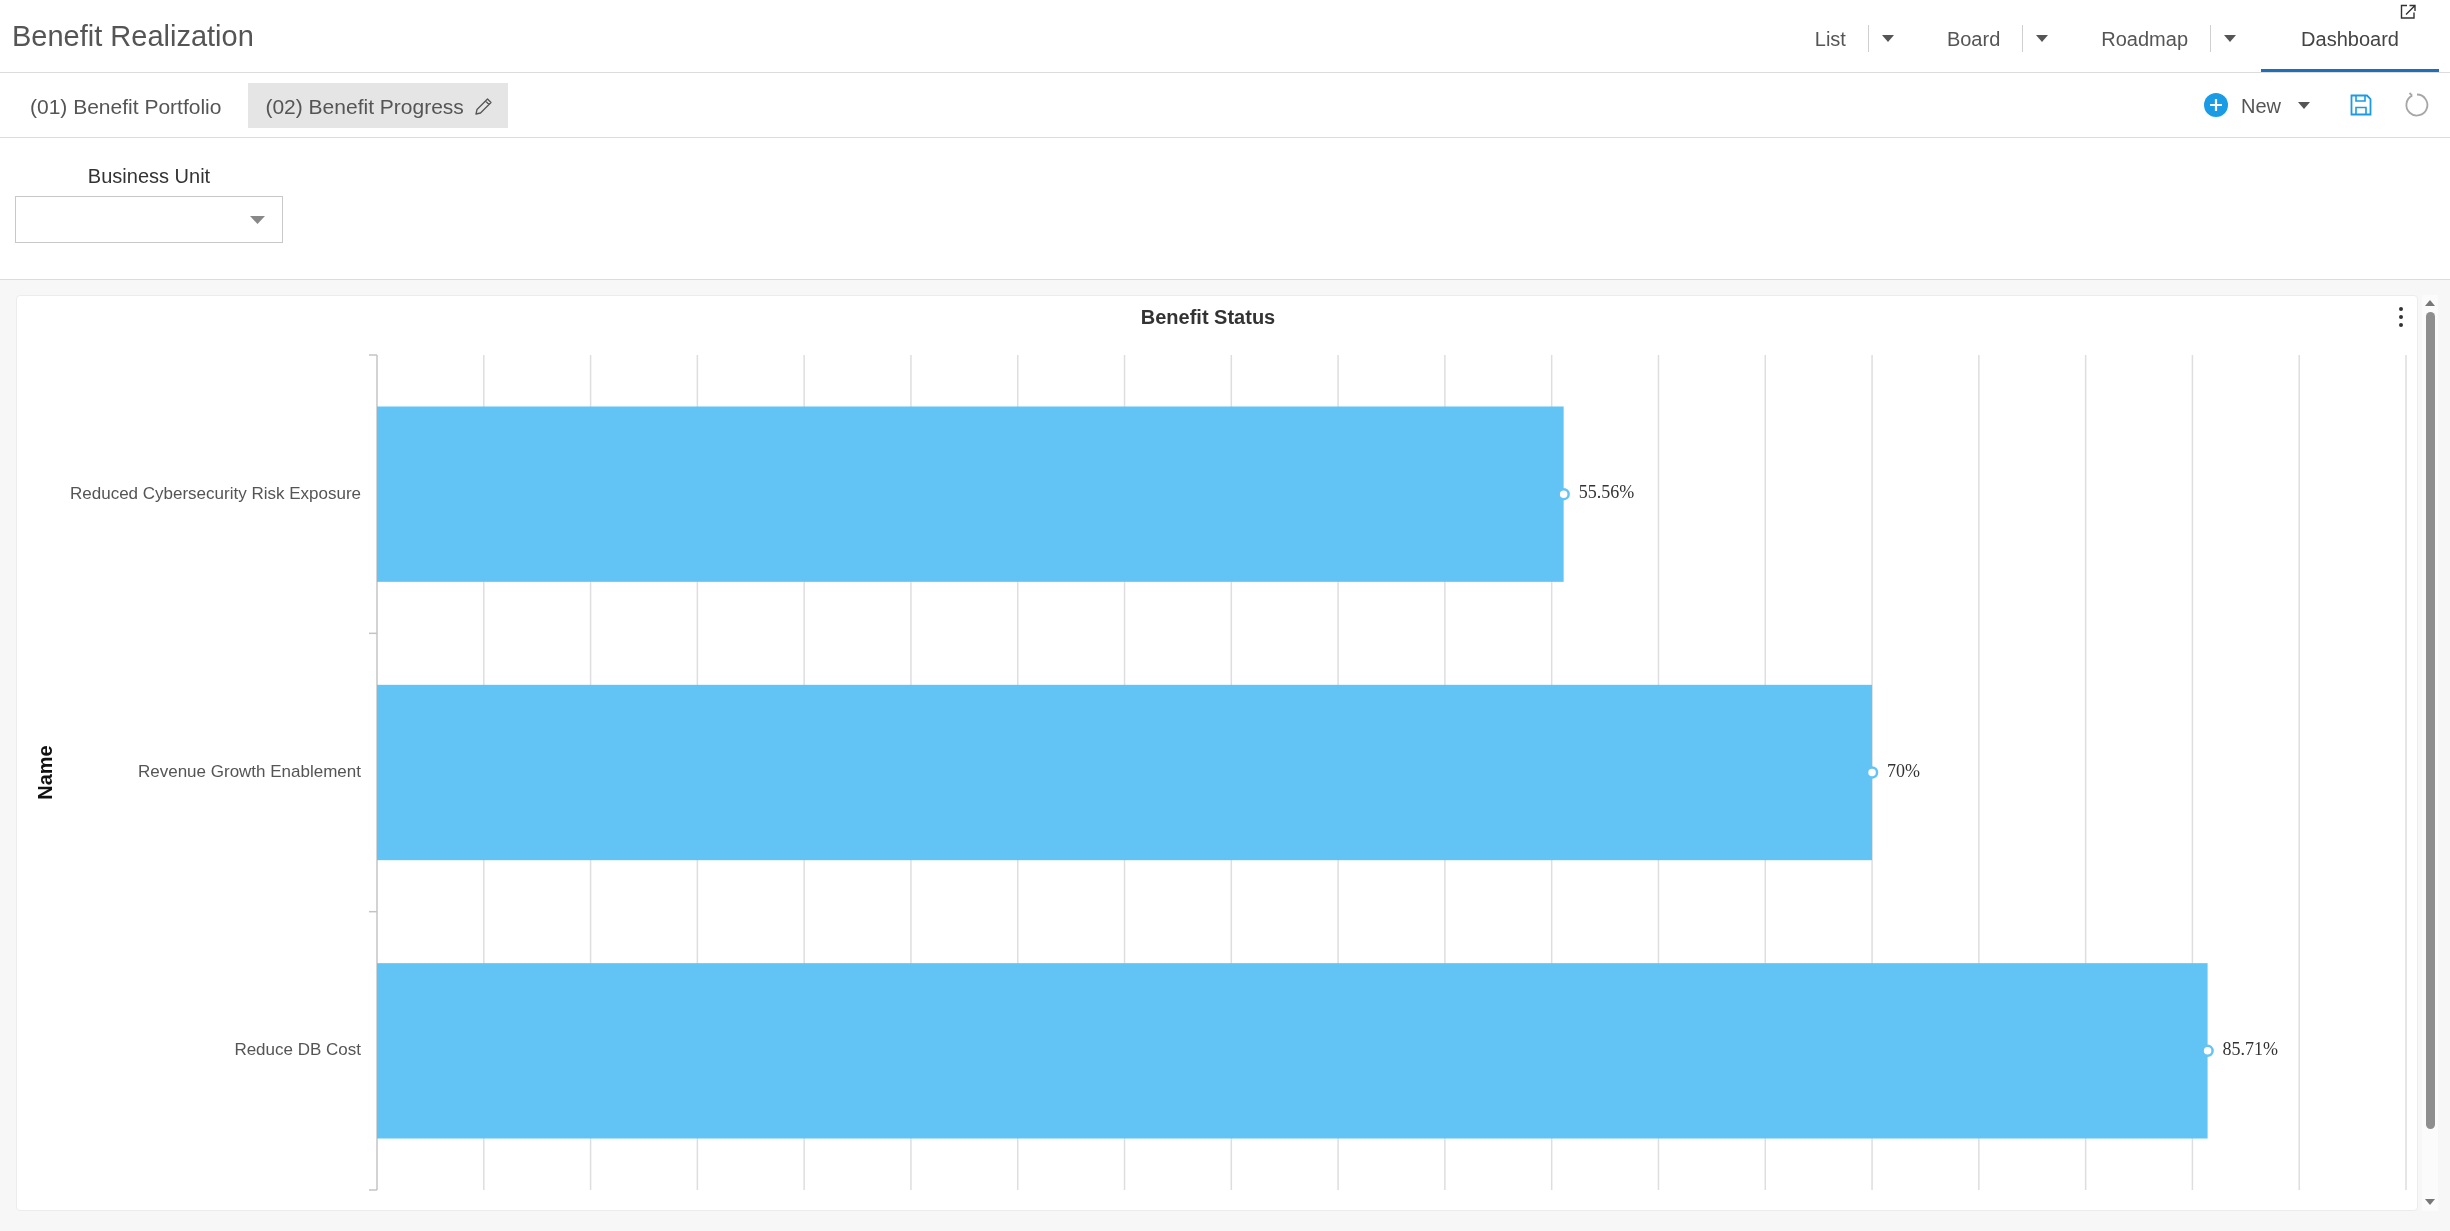  What do you see at coordinates (2250, 1048) in the screenshot?
I see `data-label: 85.71%` at bounding box center [2250, 1048].